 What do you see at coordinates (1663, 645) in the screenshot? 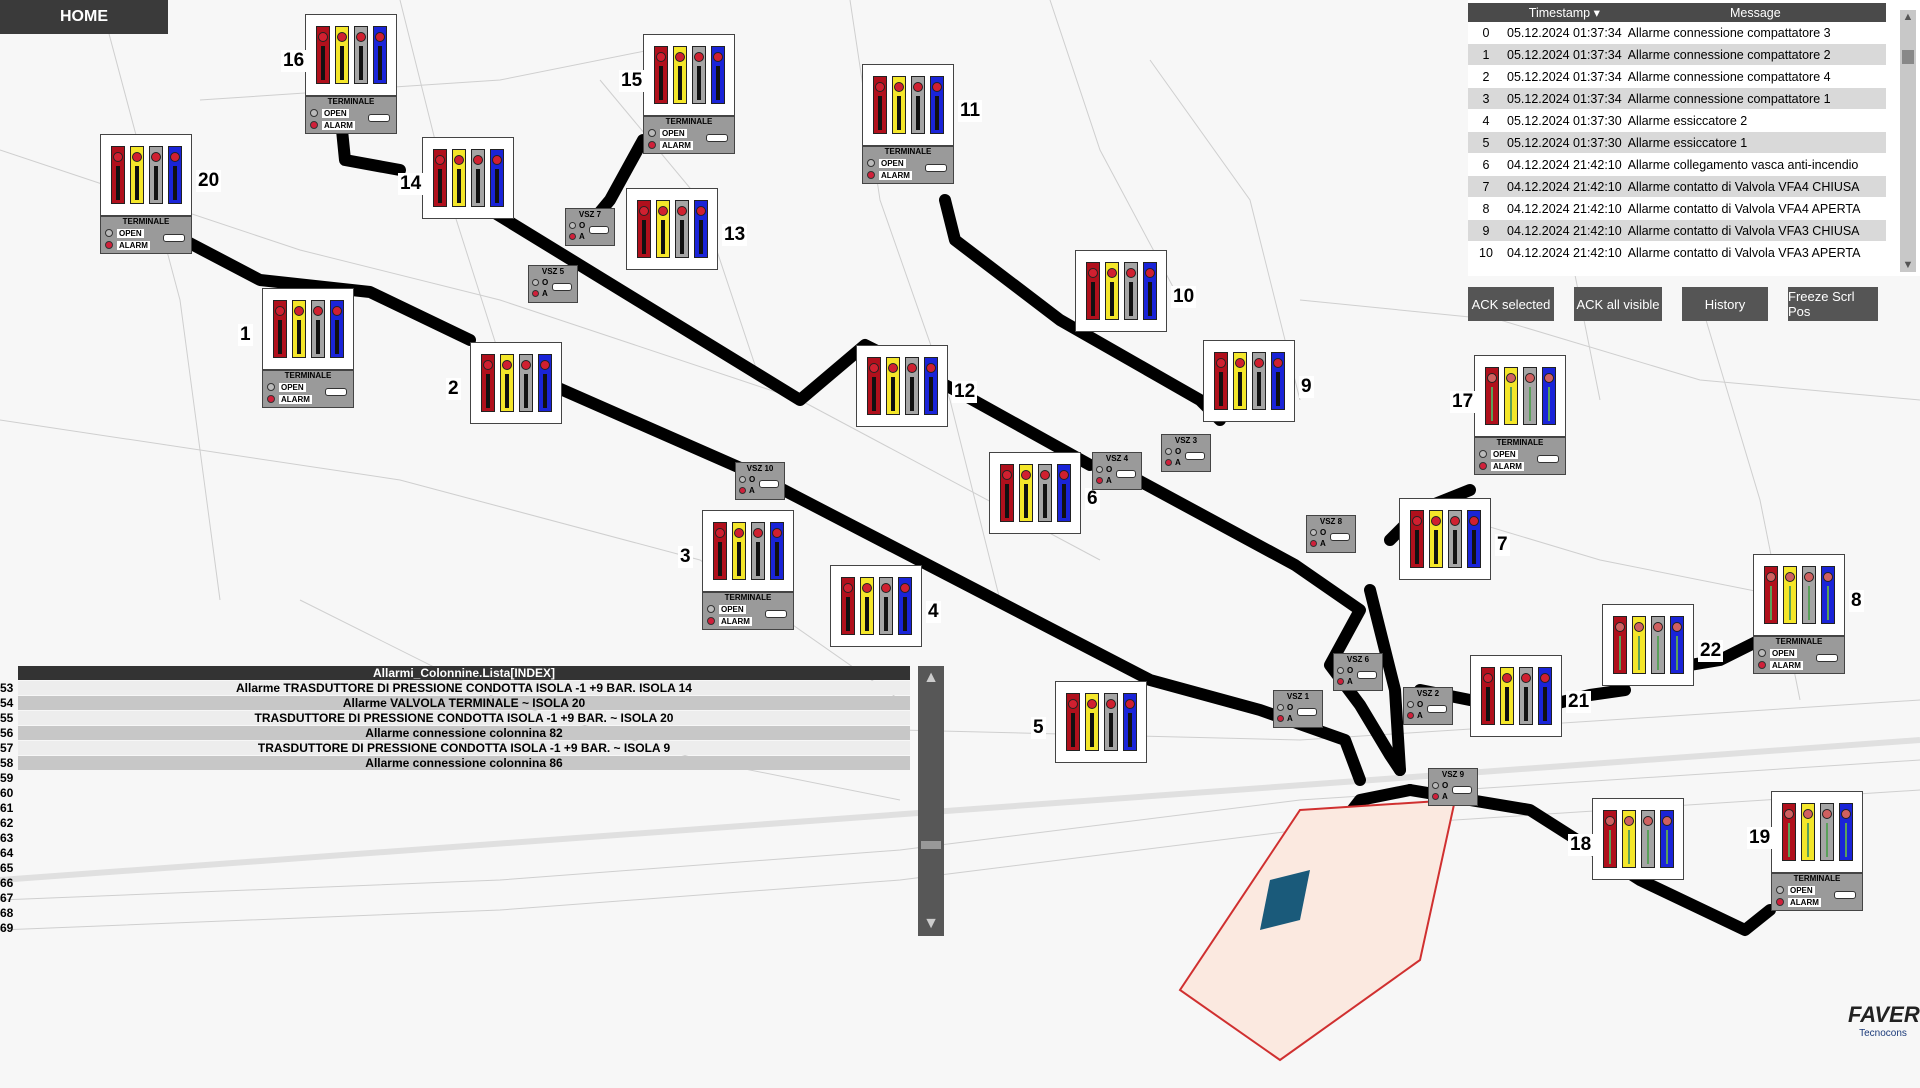
I see `island-22: 22` at bounding box center [1663, 645].